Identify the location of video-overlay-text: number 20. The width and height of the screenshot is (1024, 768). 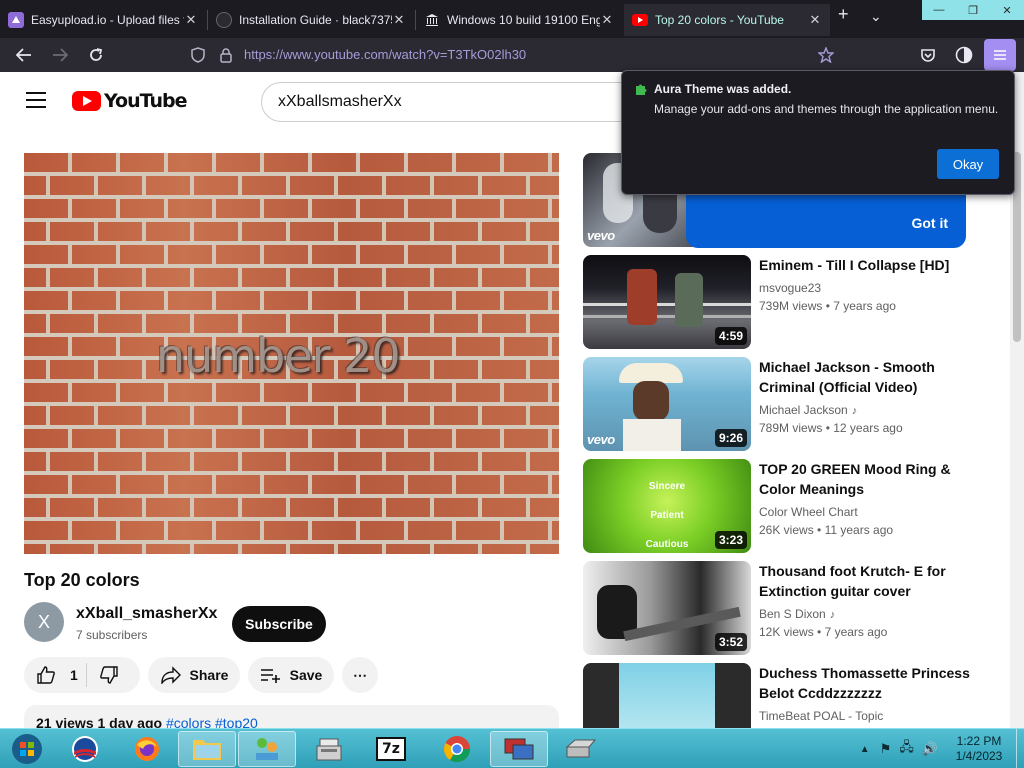
(278, 356).